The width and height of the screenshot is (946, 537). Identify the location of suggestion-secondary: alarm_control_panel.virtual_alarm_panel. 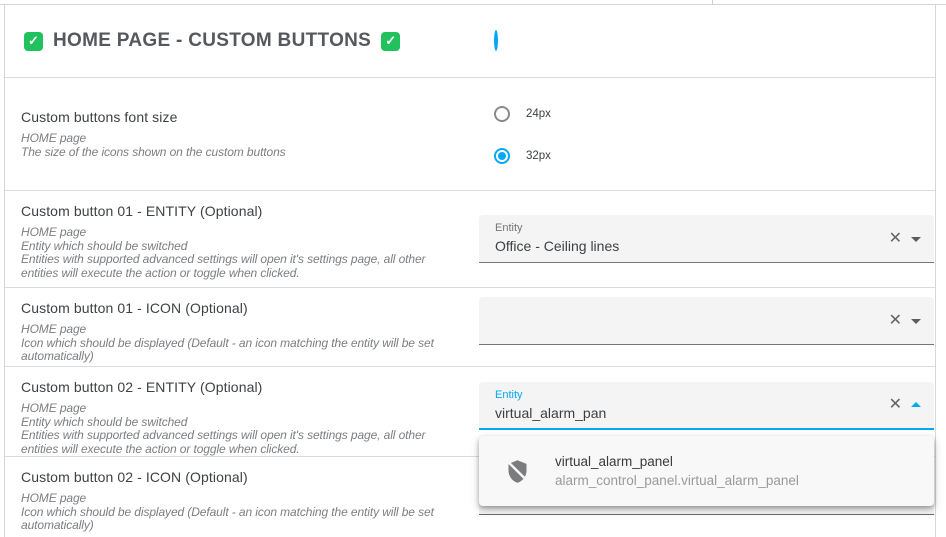
(677, 480).